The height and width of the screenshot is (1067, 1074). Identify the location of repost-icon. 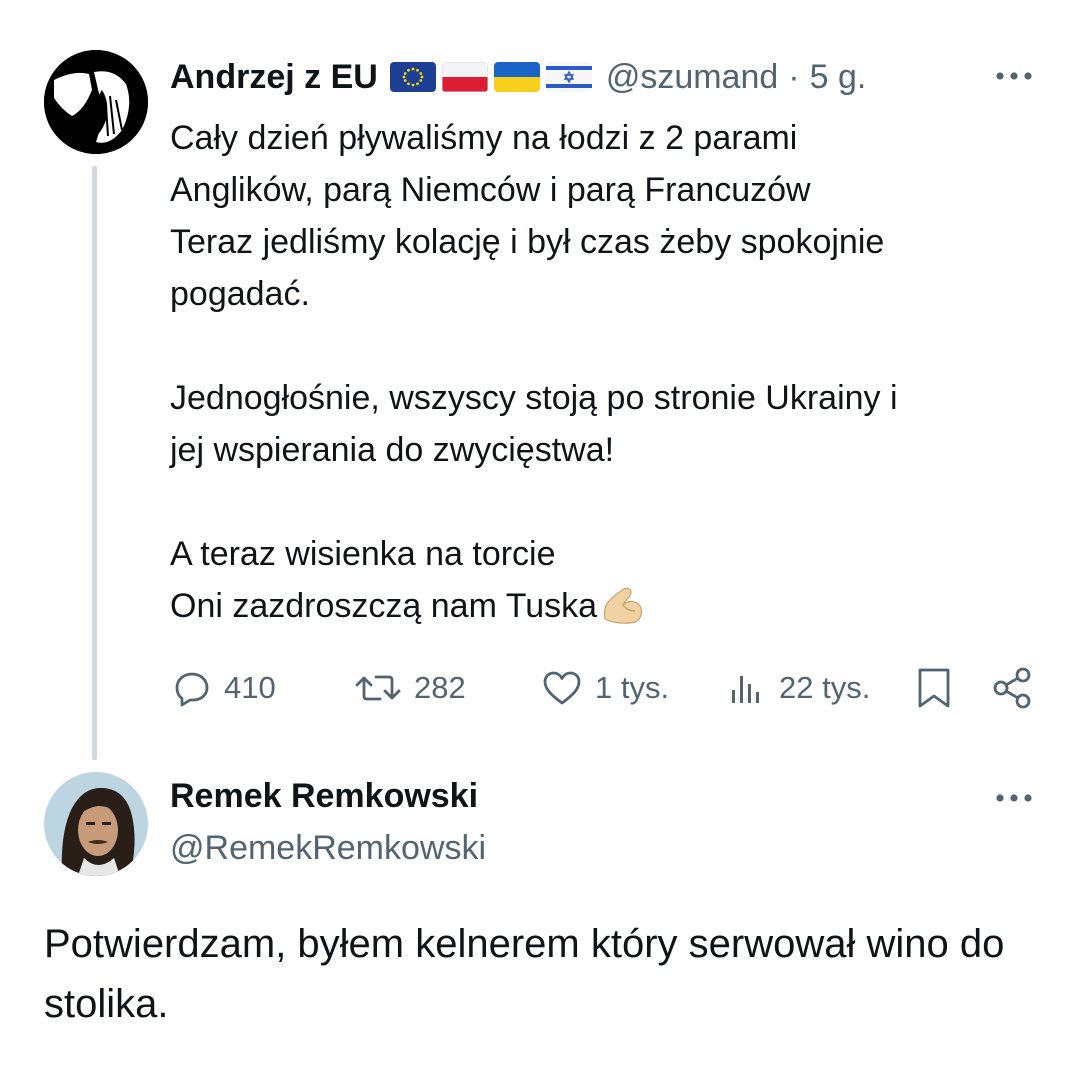
(378, 688).